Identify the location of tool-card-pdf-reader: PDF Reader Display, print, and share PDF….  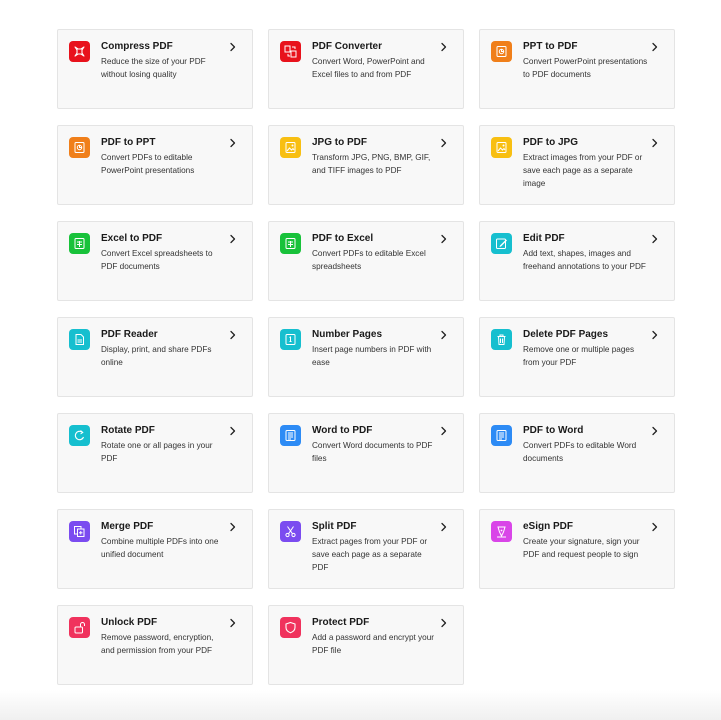
(155, 357).